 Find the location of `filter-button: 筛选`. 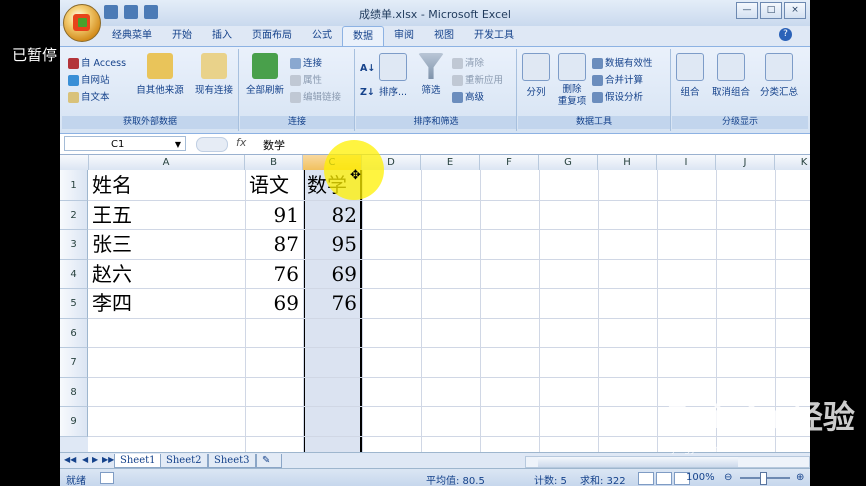

filter-button: 筛选 is located at coordinates (431, 74).